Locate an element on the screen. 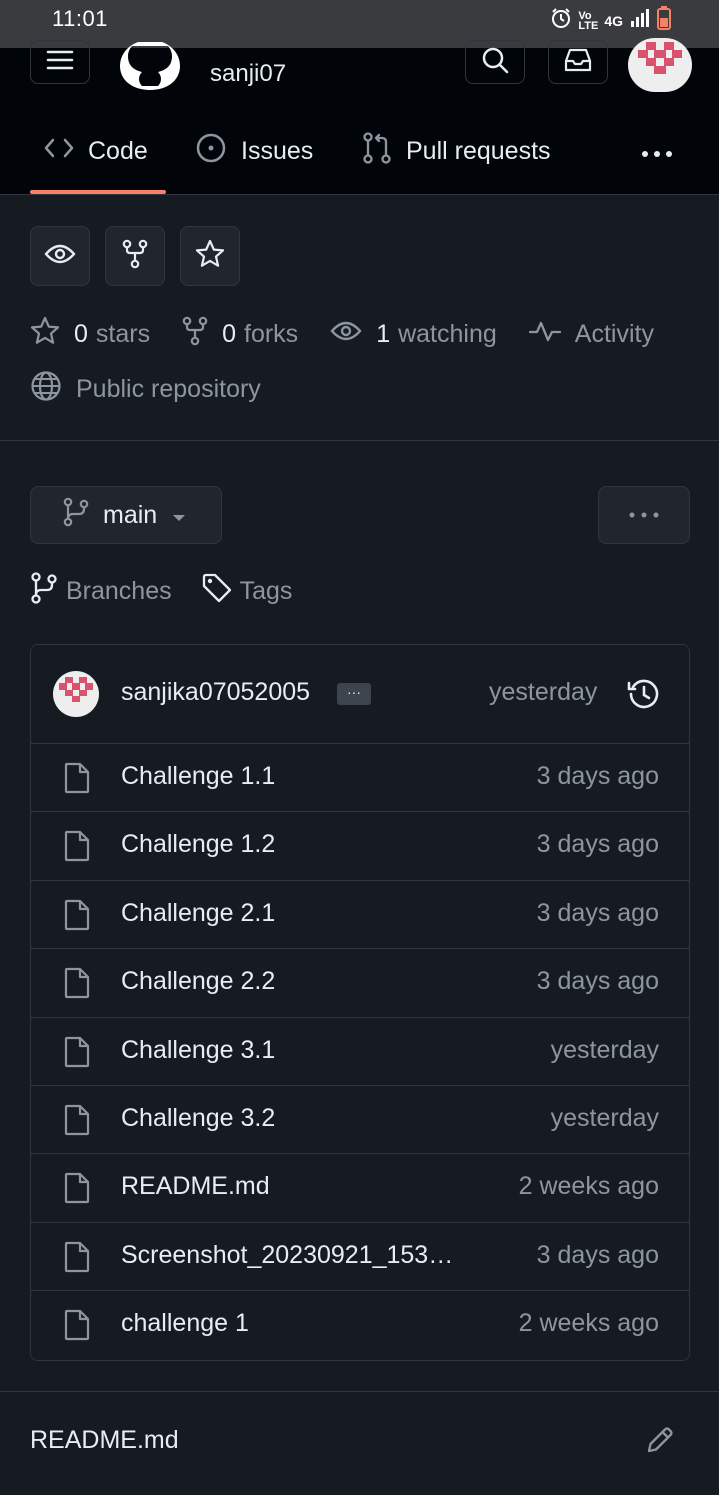 This screenshot has height=1495, width=719. pencil-icon is located at coordinates (660, 1442).